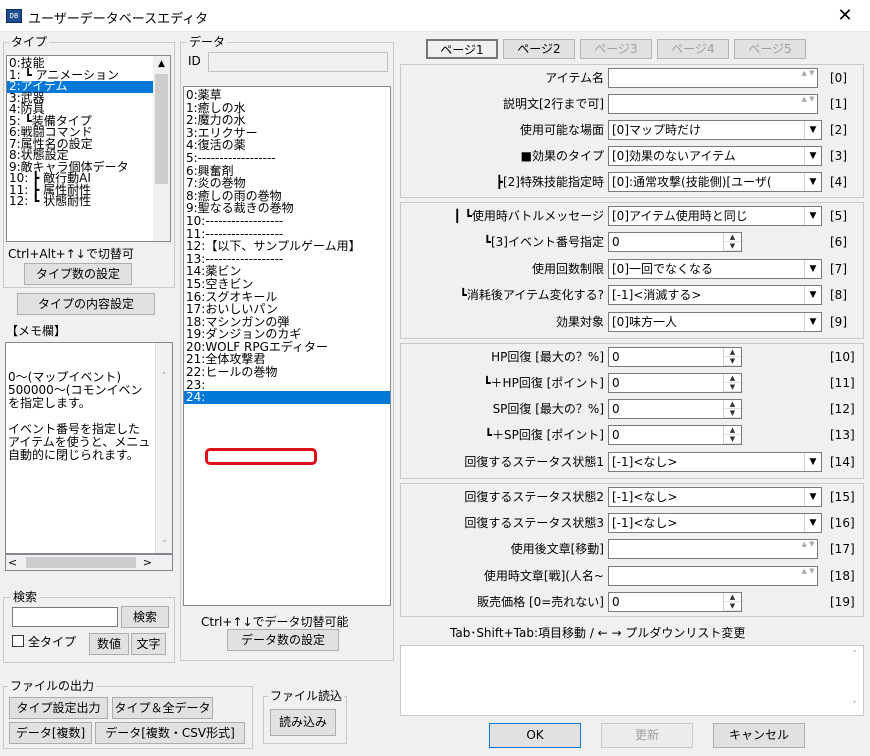 The height and width of the screenshot is (756, 870). Describe the element at coordinates (170, 733) in the screenshot. I see `export-data-csv-button: データ[複数・CSV形式]` at that location.